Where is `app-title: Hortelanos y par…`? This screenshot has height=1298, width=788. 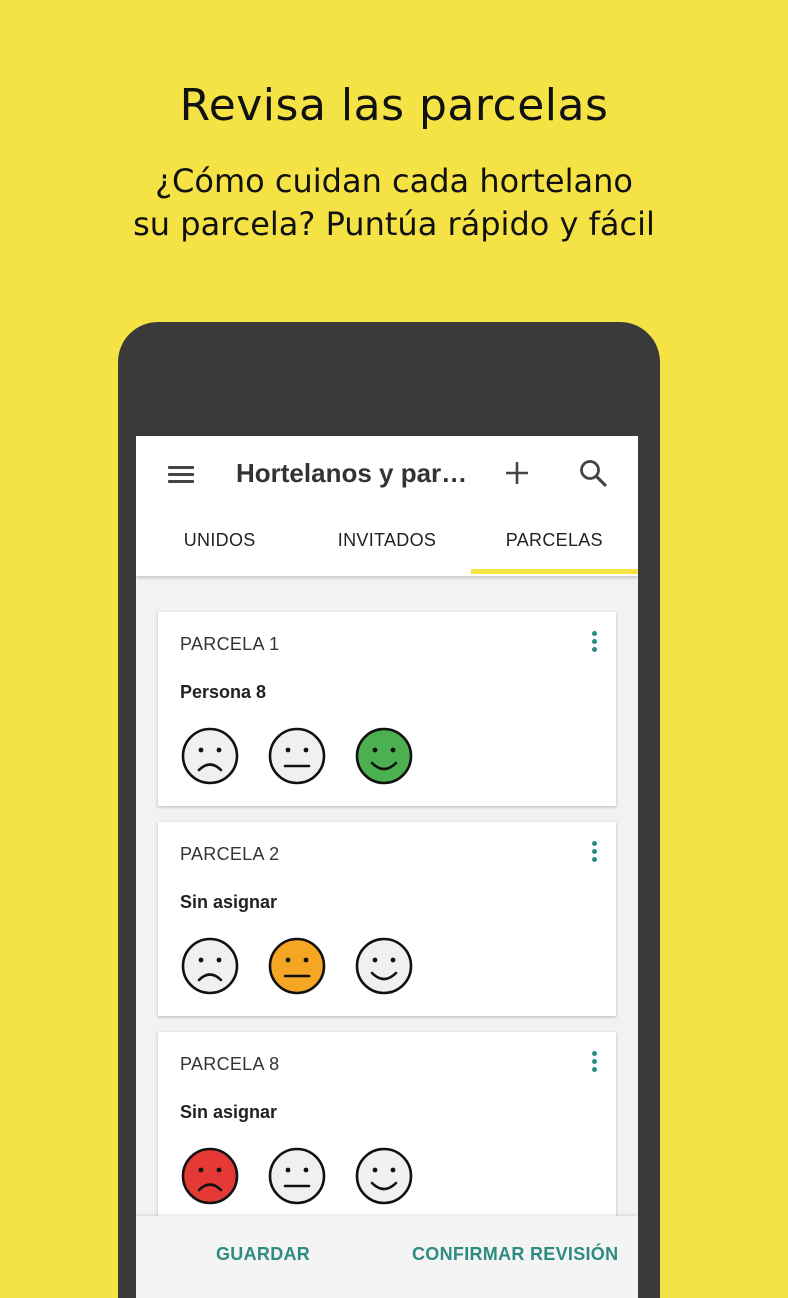 app-title: Hortelanos y par… is located at coordinates (352, 473).